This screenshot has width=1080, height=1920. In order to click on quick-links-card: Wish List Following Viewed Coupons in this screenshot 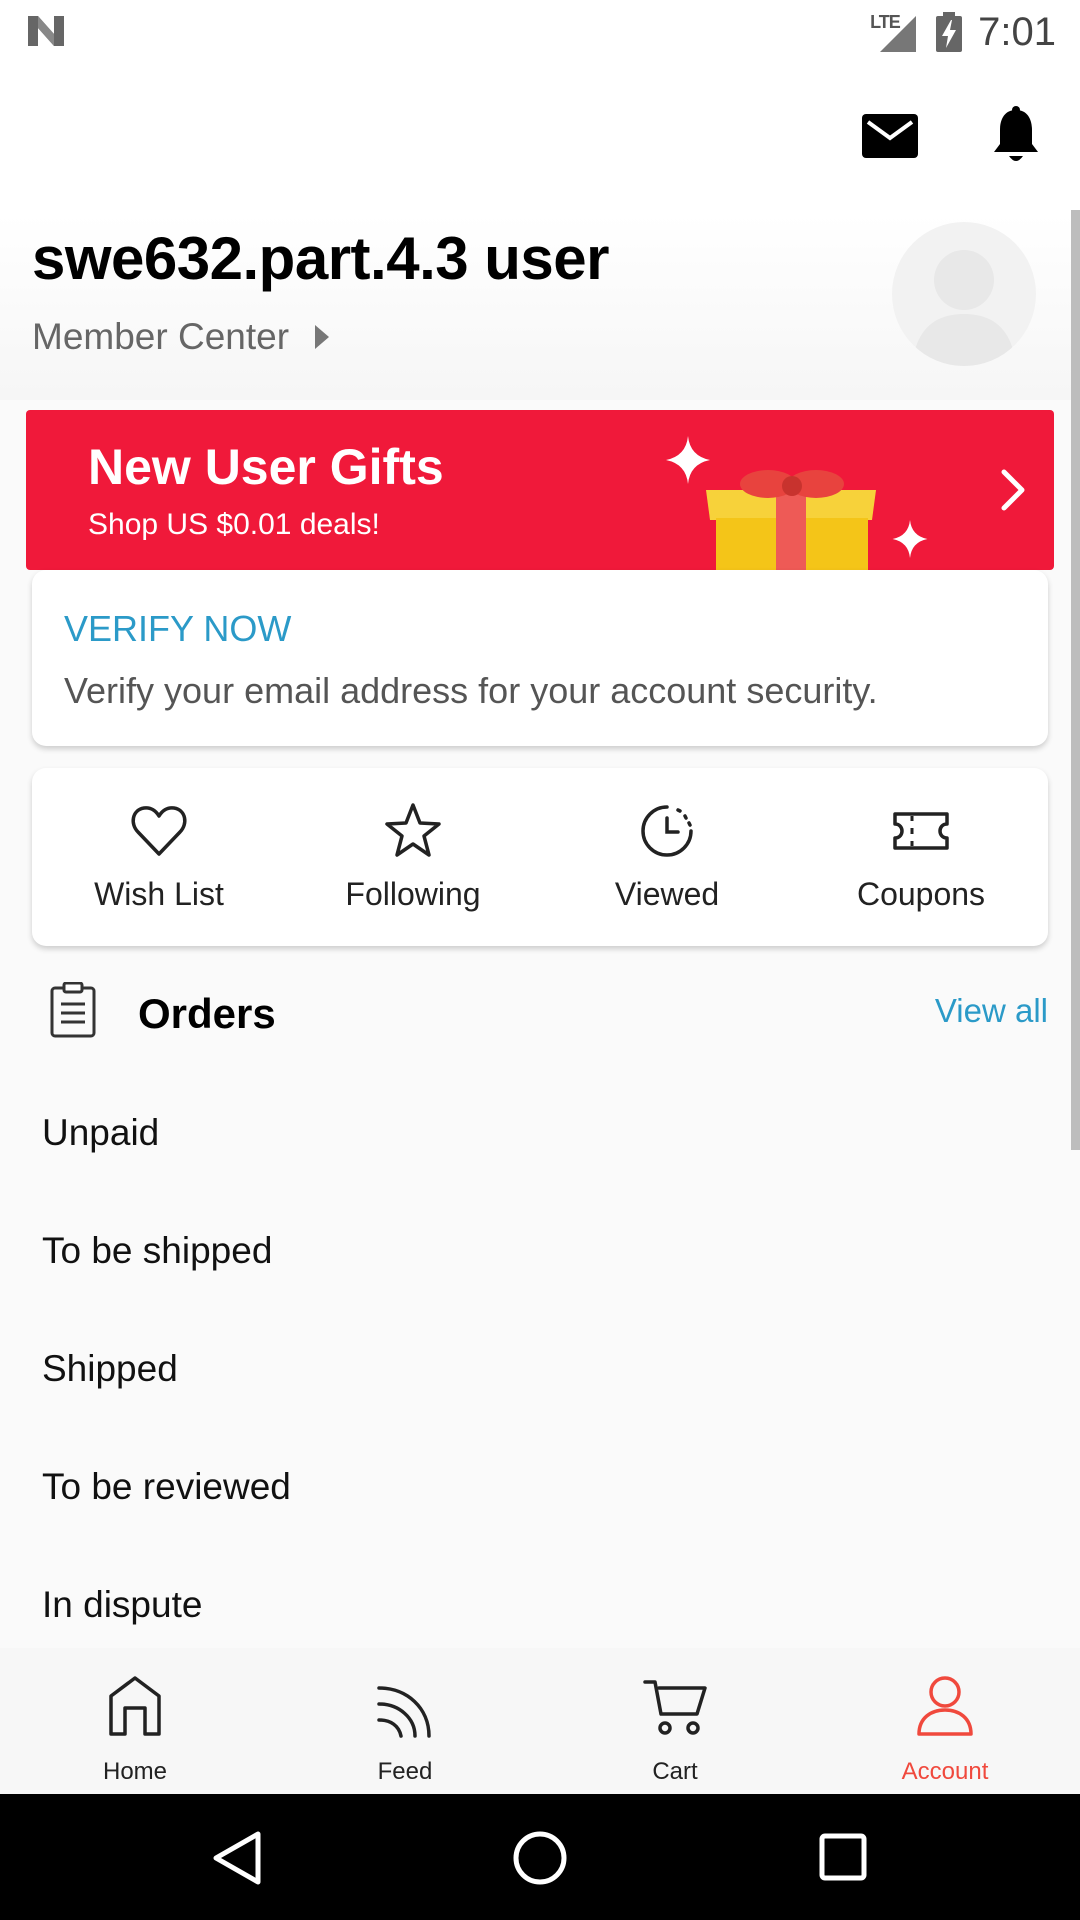, I will do `click(540, 857)`.